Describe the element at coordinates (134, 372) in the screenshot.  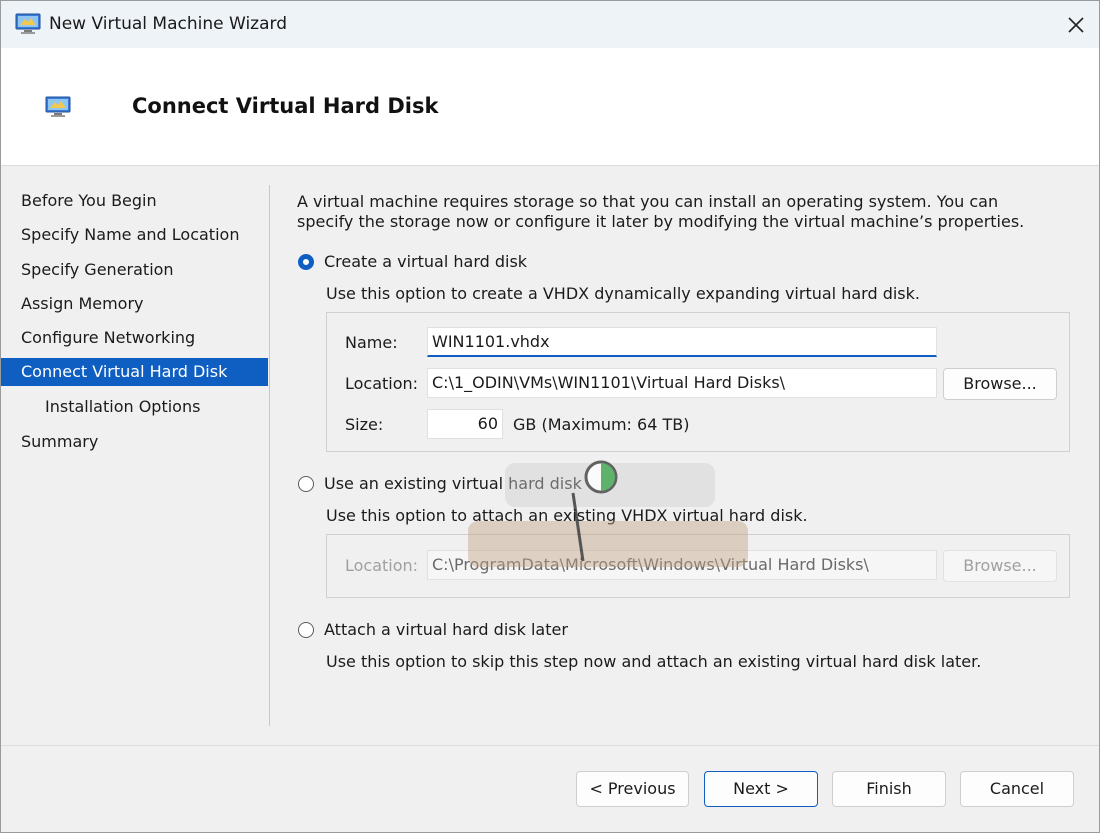
I see `step-connect-virtual-hard-disk: Connect Virtual Hard Disk` at that location.